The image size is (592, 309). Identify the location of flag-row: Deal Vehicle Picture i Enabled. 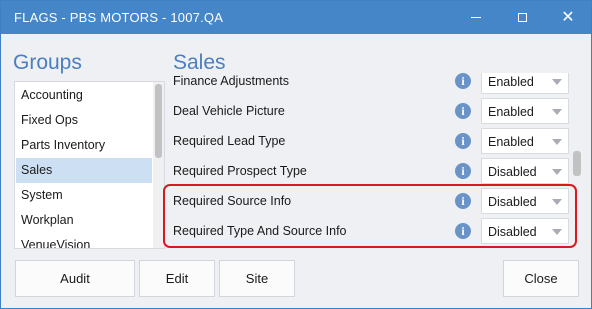
(369, 111).